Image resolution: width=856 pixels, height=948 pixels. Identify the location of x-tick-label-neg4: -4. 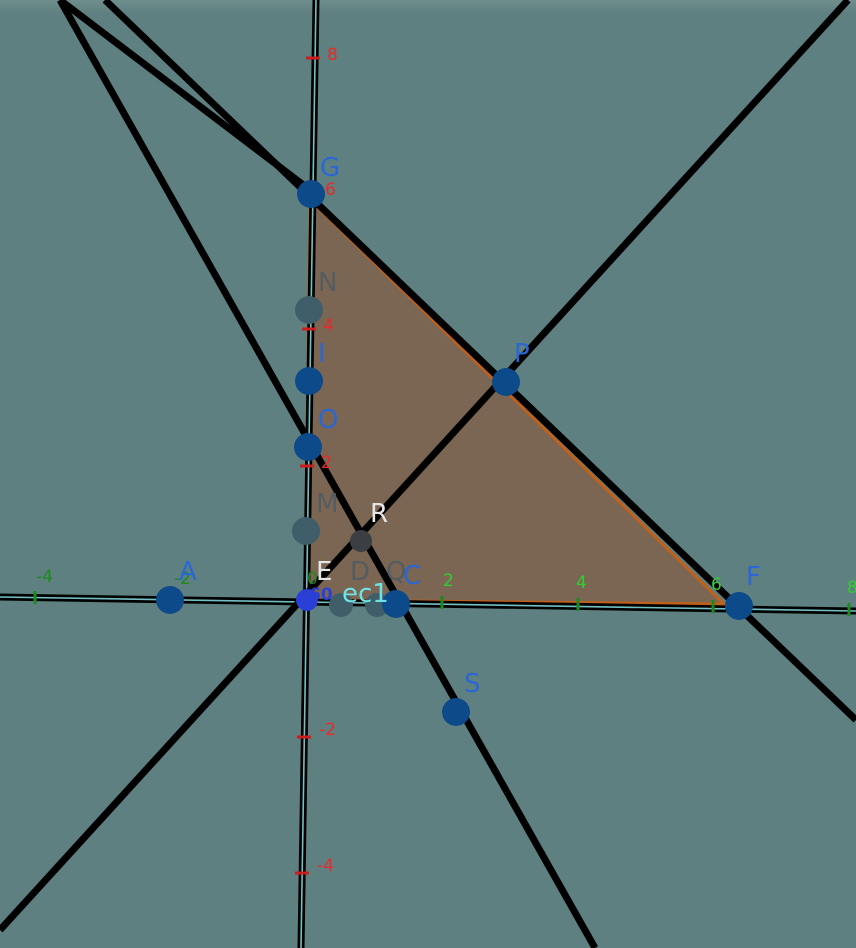
(44, 577).